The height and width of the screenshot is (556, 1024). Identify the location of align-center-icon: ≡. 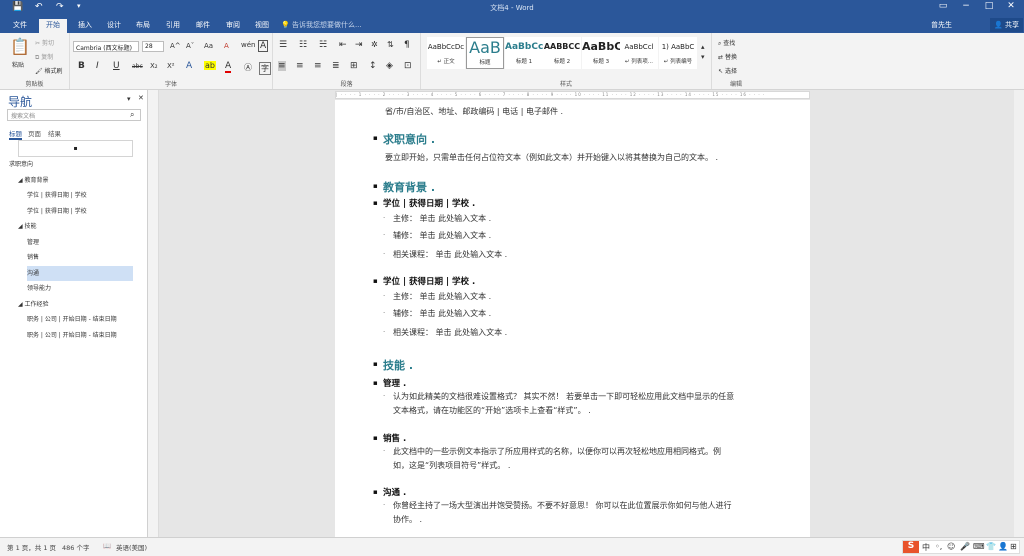
(300, 66).